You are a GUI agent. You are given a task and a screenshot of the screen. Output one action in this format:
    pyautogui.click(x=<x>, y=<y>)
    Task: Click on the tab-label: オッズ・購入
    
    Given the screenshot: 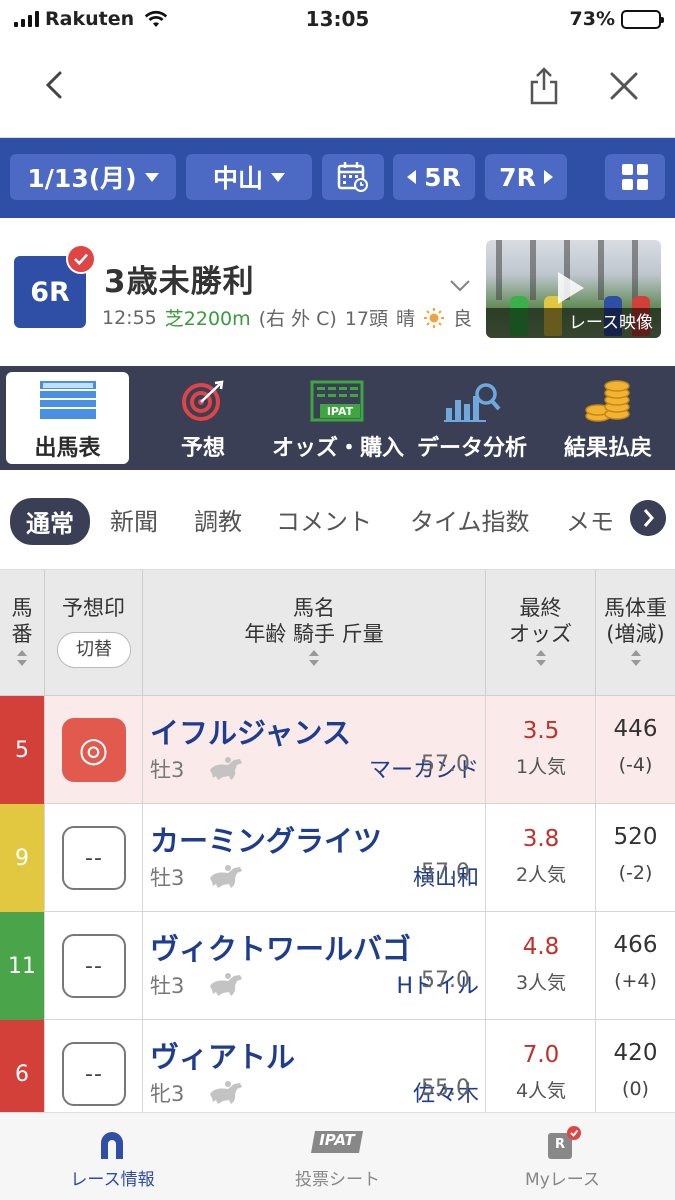 What is the action you would take?
    pyautogui.click(x=338, y=448)
    